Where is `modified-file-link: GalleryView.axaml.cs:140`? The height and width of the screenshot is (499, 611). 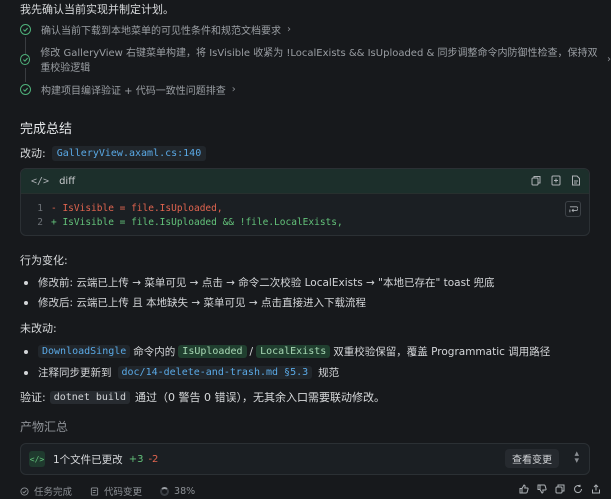 modified-file-link: GalleryView.axaml.cs:140 is located at coordinates (129, 153).